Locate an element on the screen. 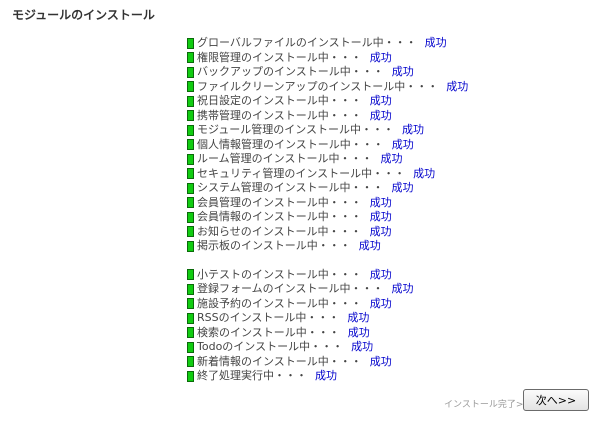  install-step: ルーム管理のインストール中・・・ 成功 is located at coordinates (337, 159).